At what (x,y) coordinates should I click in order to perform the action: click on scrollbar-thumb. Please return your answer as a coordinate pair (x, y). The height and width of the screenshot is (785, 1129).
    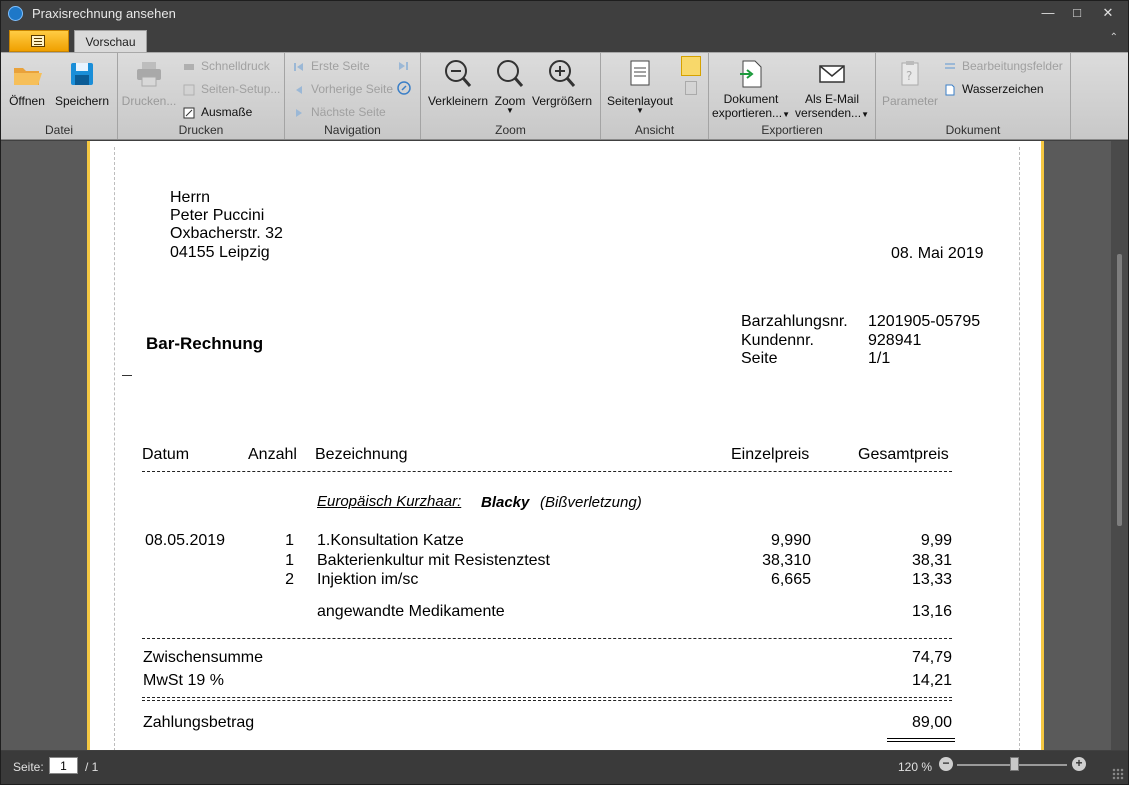
    Looking at the image, I should click on (1119, 390).